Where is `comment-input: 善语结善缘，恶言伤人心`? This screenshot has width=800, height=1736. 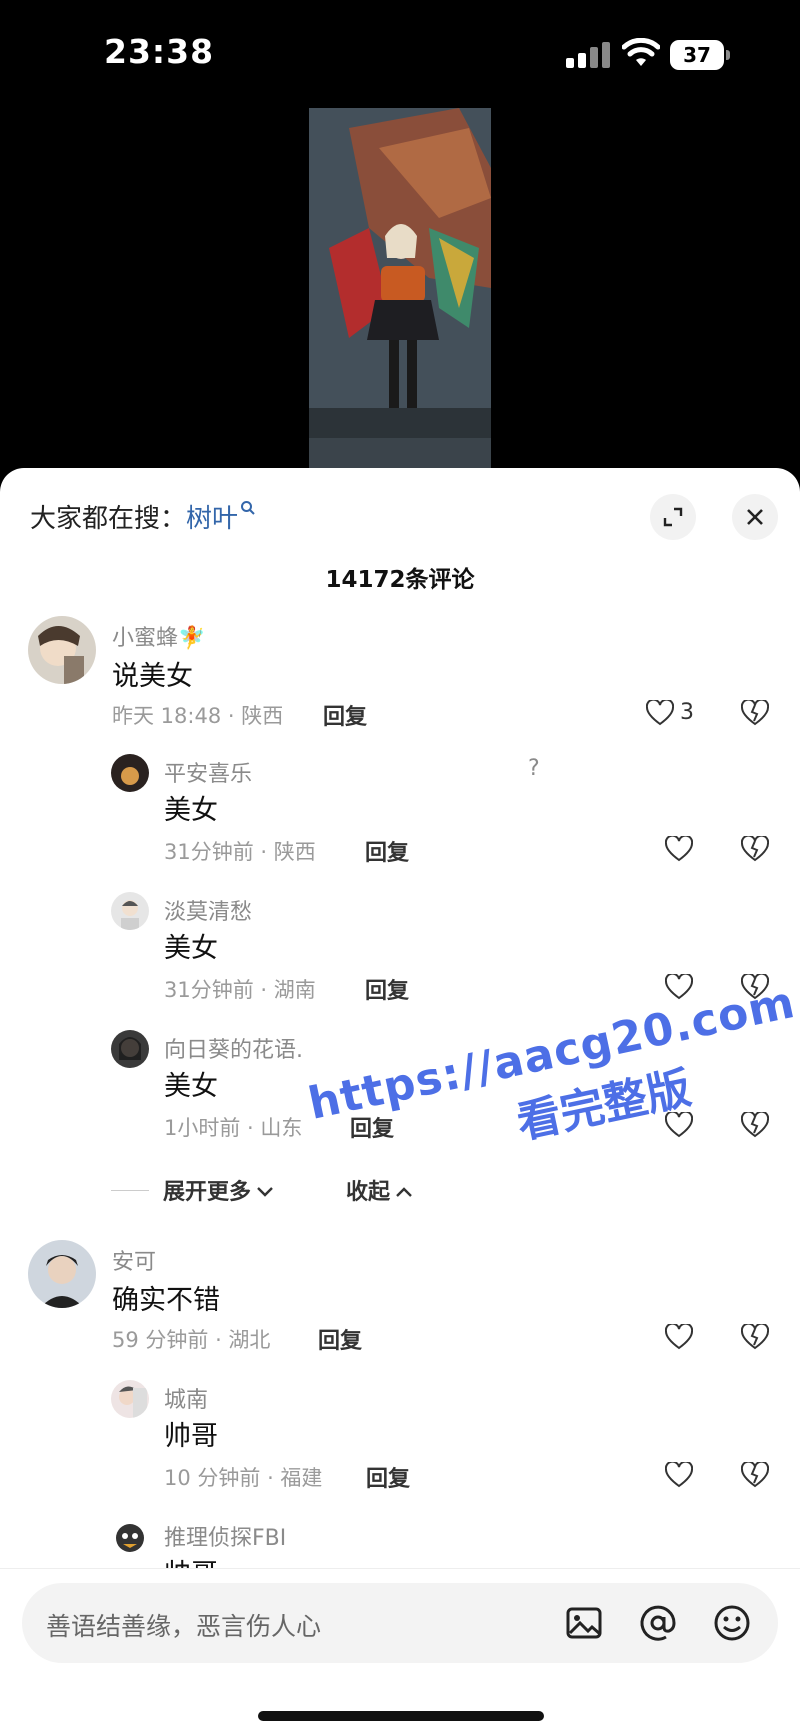
comment-input: 善语结善缘，恶言伤人心 is located at coordinates (400, 1623).